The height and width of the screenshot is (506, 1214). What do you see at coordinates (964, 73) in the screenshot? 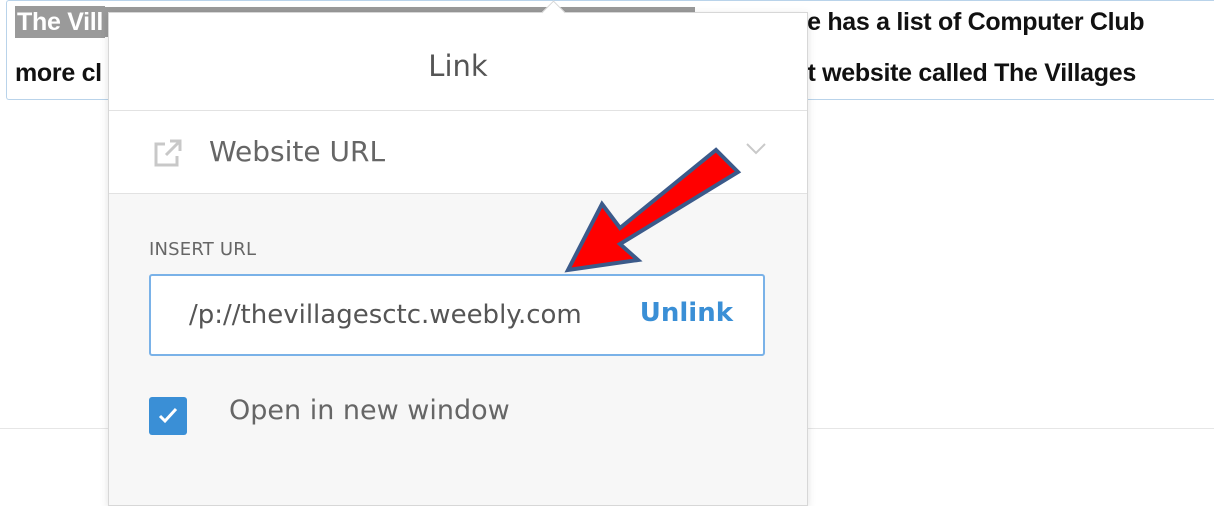
I see `editor-text-line2-end: at website called The Villages` at bounding box center [964, 73].